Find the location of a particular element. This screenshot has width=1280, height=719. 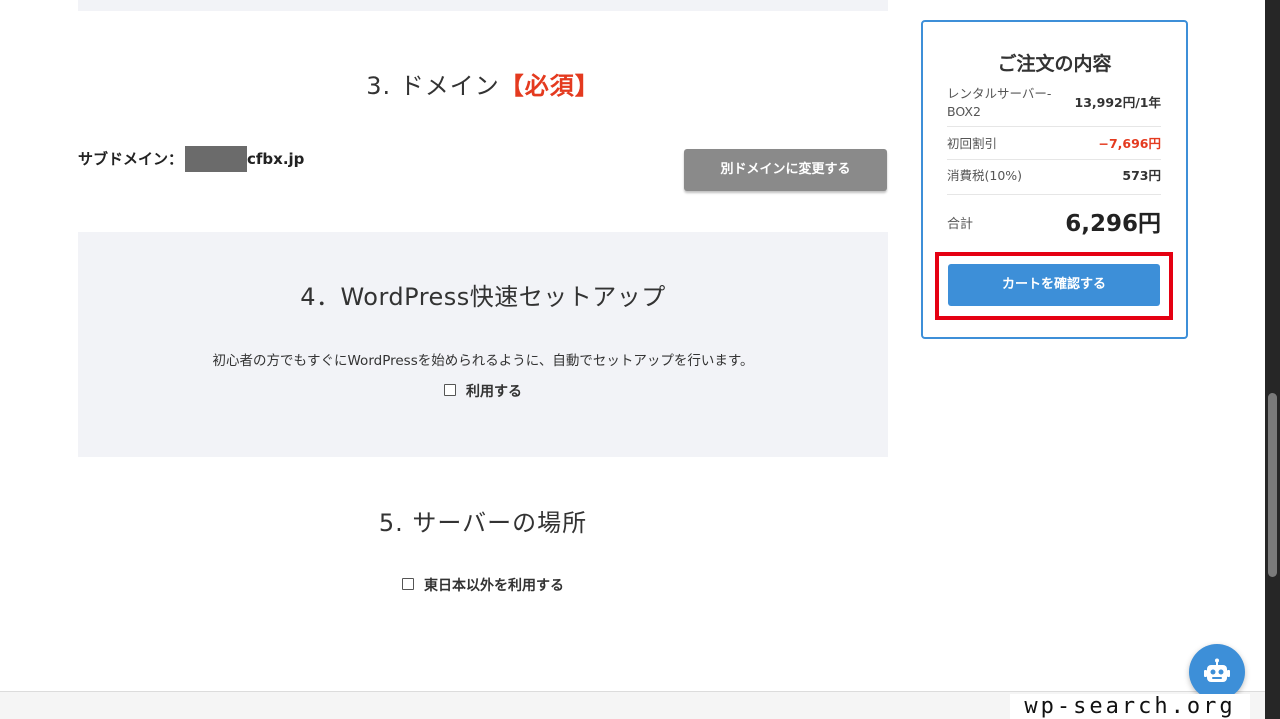

order-item-value: 13,992円/1年 is located at coordinates (1118, 102).